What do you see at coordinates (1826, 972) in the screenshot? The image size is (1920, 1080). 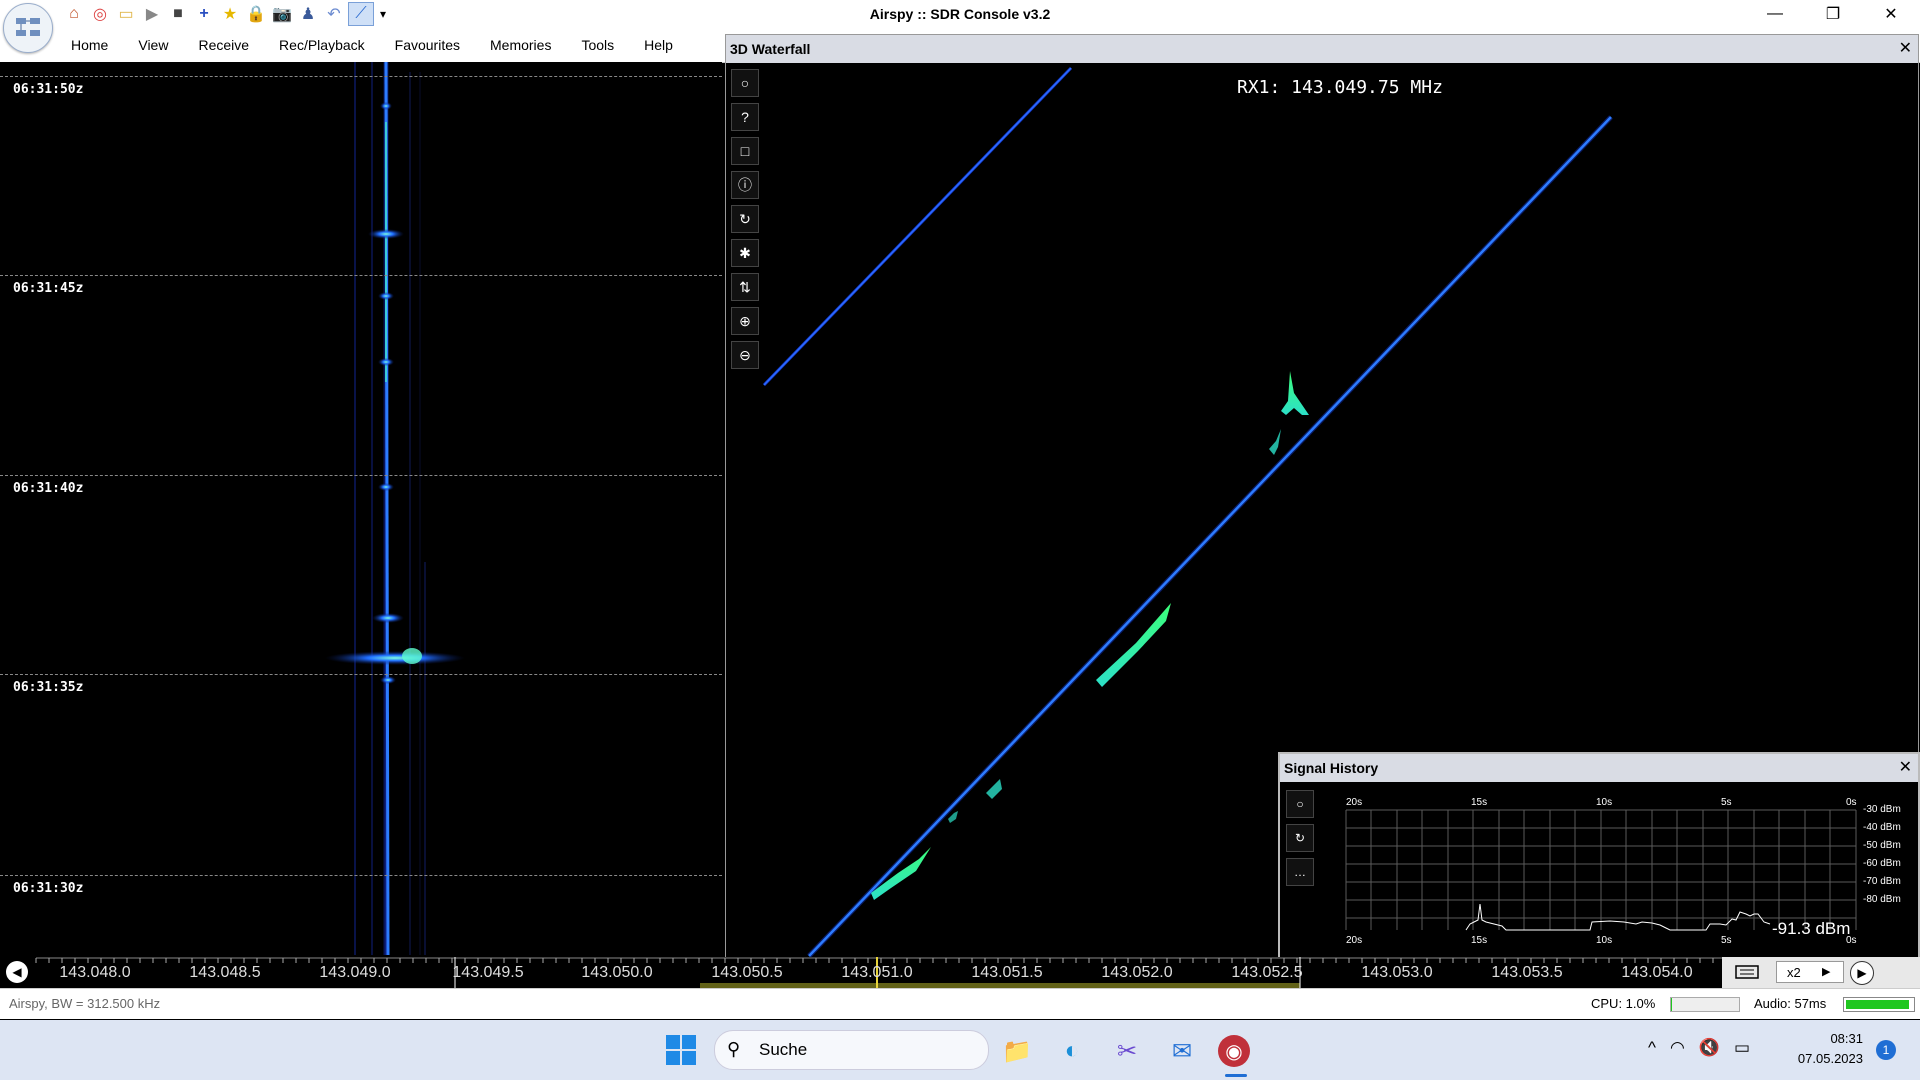 I see `zoom-arrow-icon: ▶` at bounding box center [1826, 972].